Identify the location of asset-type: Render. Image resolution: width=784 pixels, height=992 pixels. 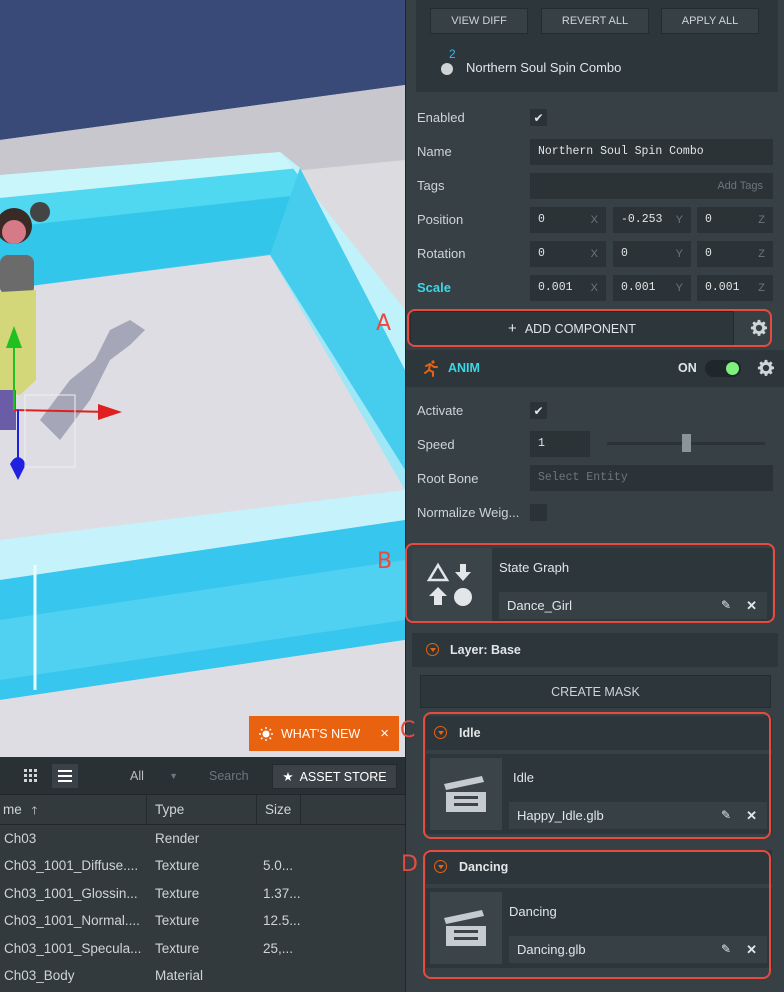
(177, 838).